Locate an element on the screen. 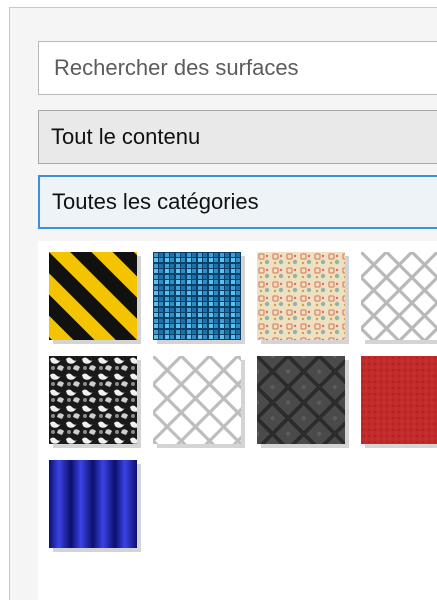 Image resolution: width=437 pixels, height=600 pixels. surface-tile-blue-corrugated is located at coordinates (93, 504).